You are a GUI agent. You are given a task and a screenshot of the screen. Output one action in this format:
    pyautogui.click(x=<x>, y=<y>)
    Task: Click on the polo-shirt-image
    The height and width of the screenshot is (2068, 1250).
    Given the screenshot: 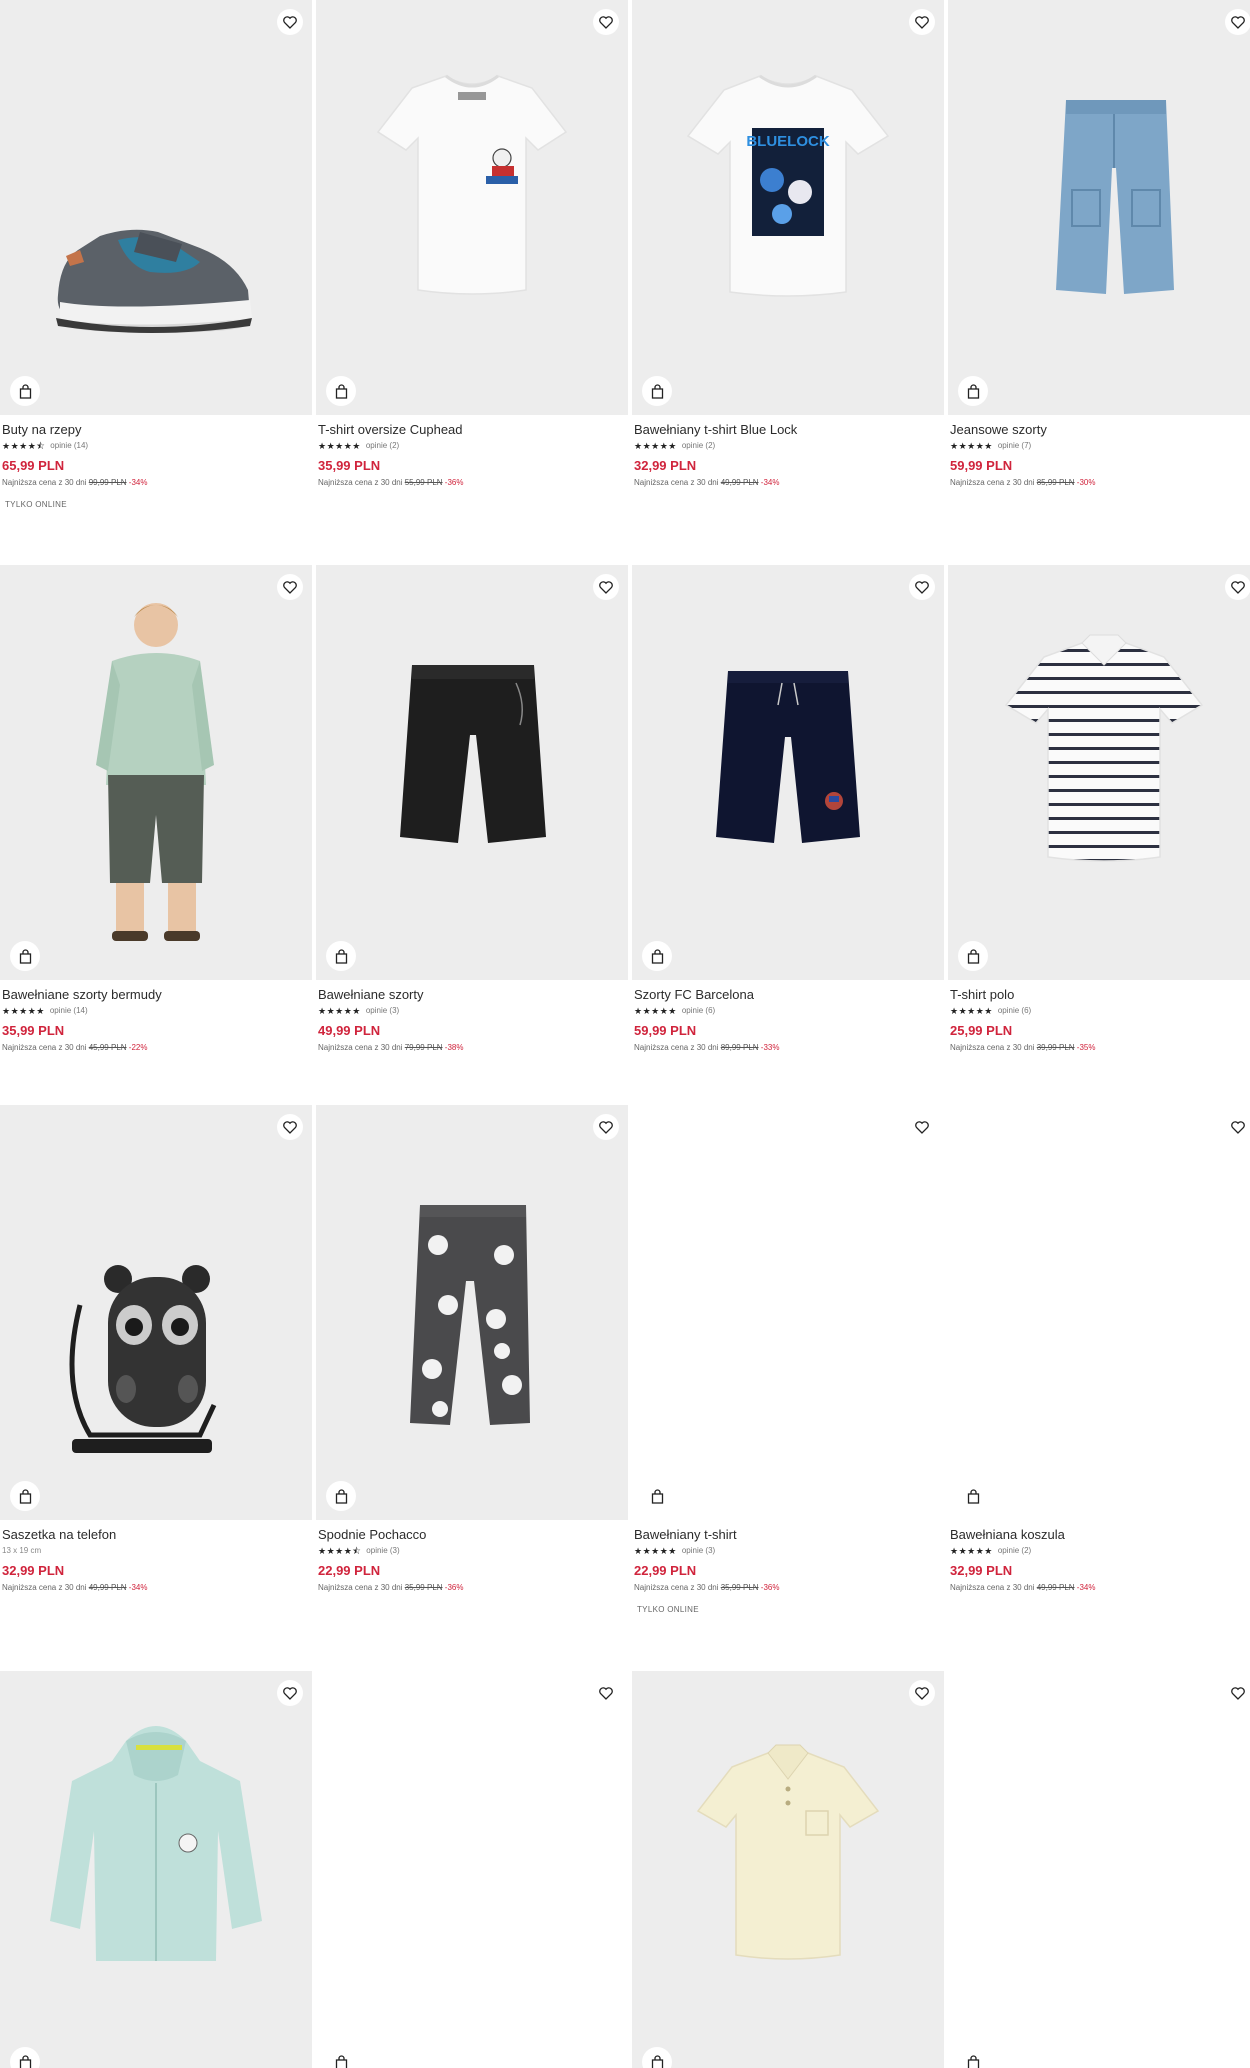 What is the action you would take?
    pyautogui.click(x=788, y=1852)
    